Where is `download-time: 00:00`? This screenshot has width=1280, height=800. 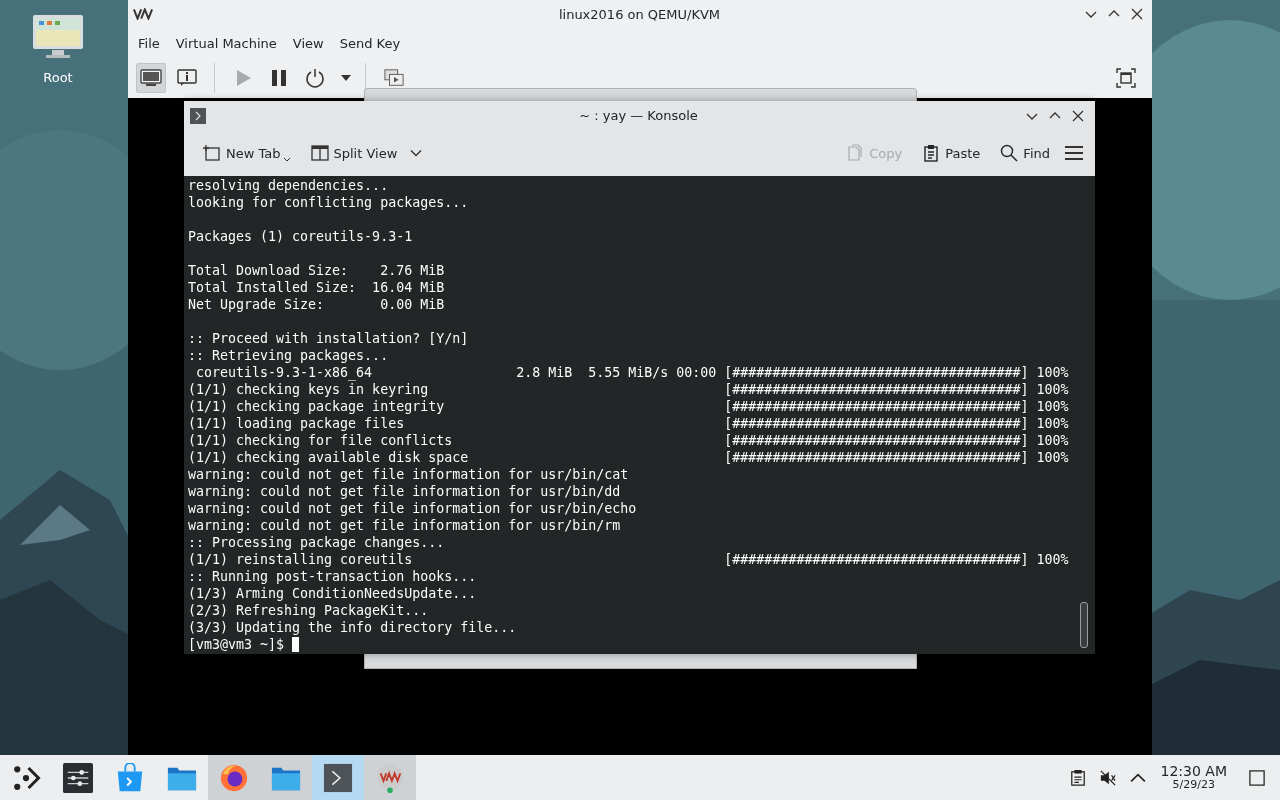 download-time: 00:00 is located at coordinates (697, 372).